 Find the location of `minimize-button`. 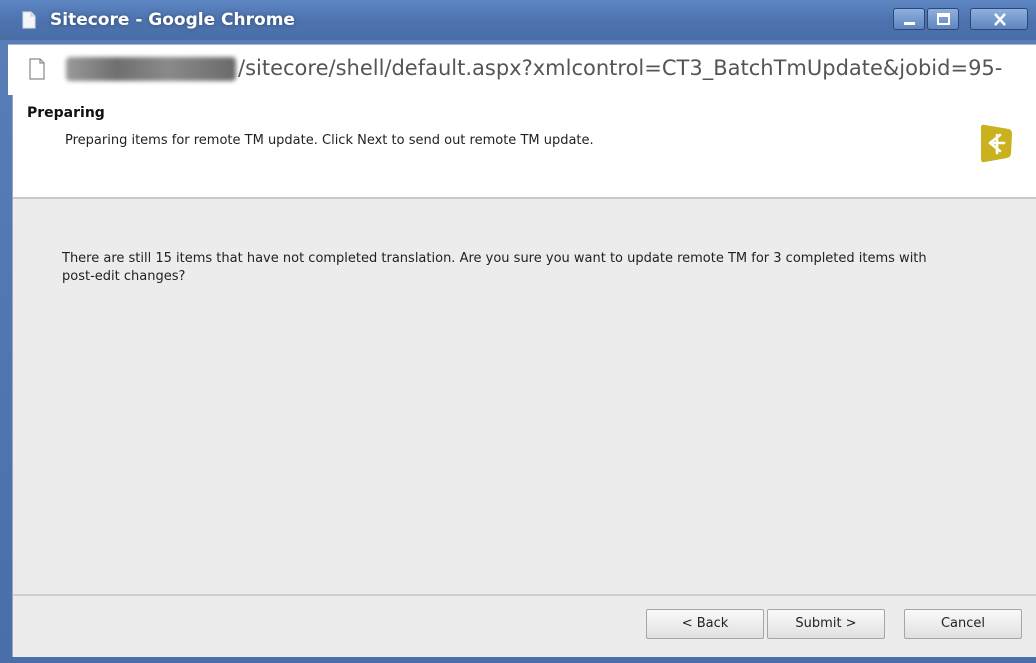

minimize-button is located at coordinates (909, 19).